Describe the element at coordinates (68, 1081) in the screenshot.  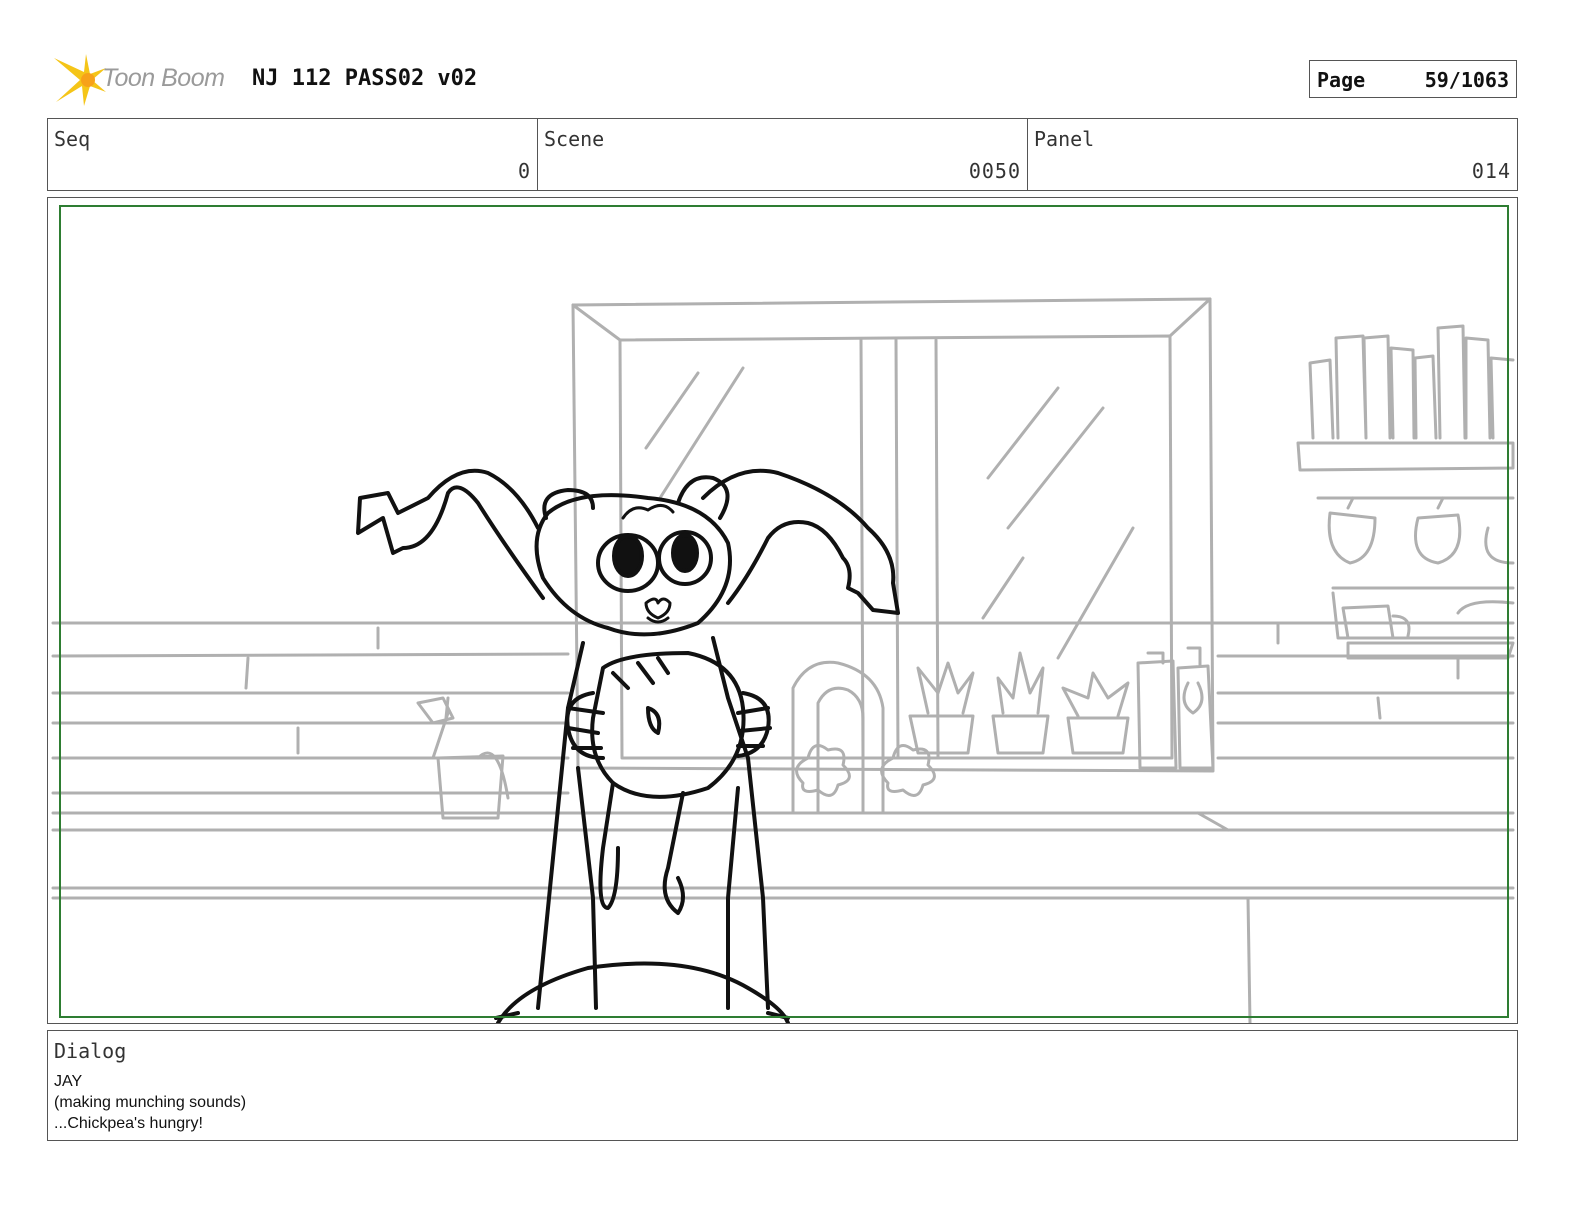
I see `dialog-character: JAY` at that location.